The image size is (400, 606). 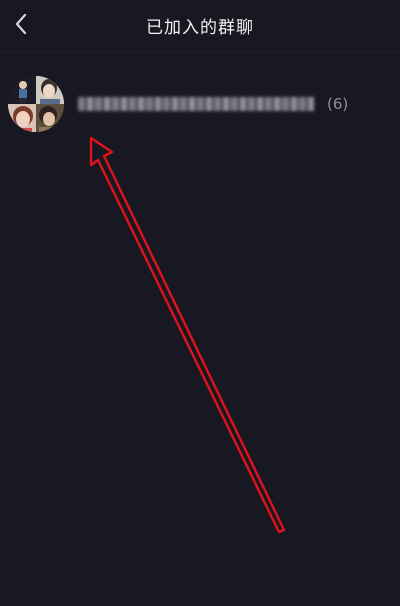 I want to click on top-bar: 已加入的群聊, so click(x=200, y=26).